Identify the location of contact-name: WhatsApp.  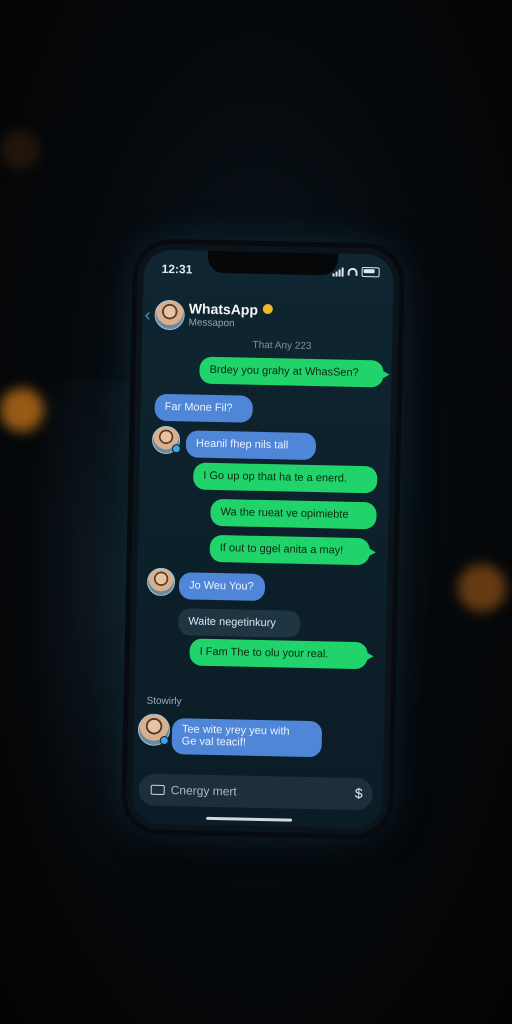
(224, 308).